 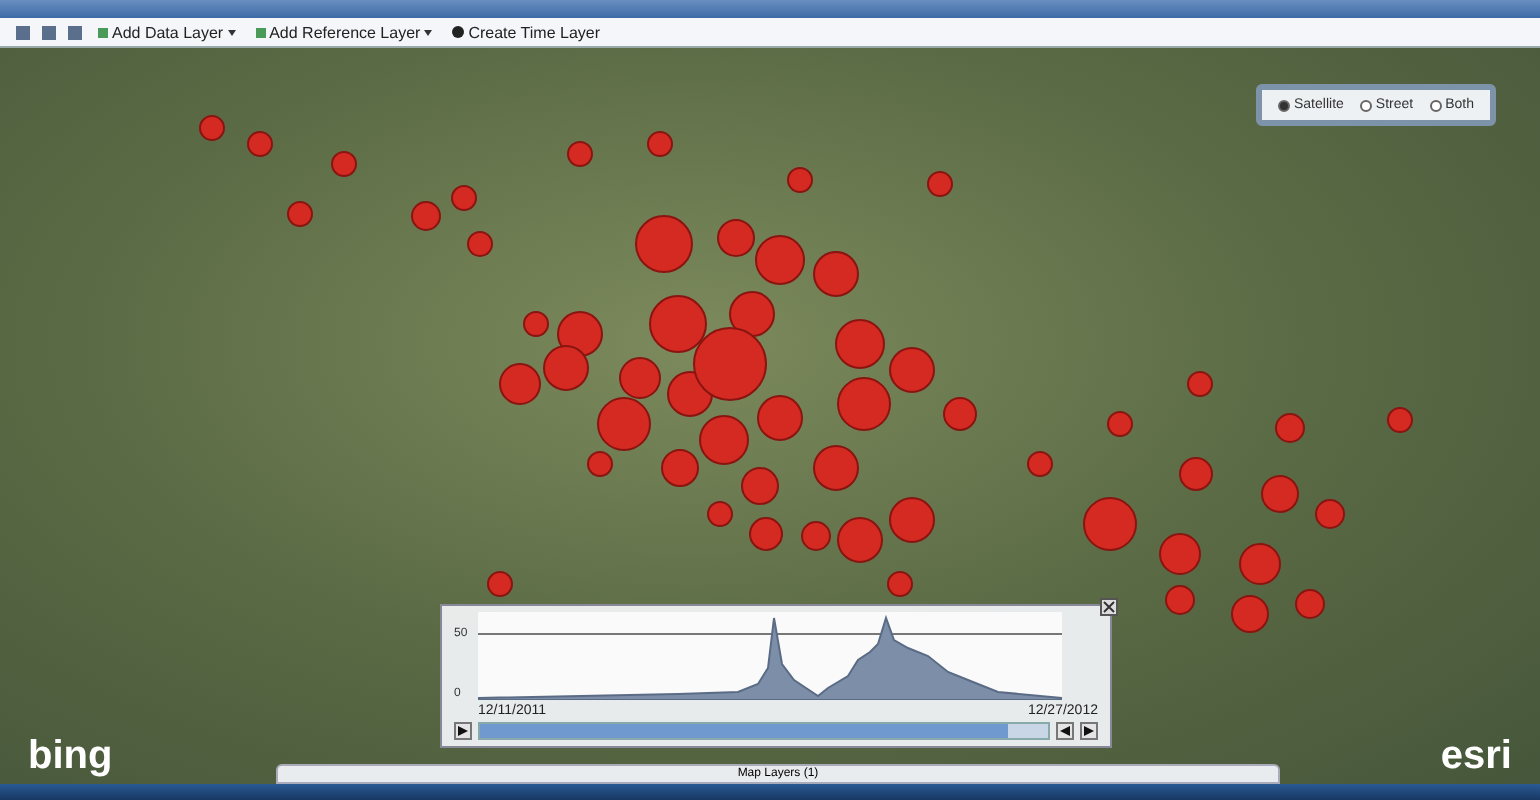 I want to click on close-button, so click(x=1109, y=607).